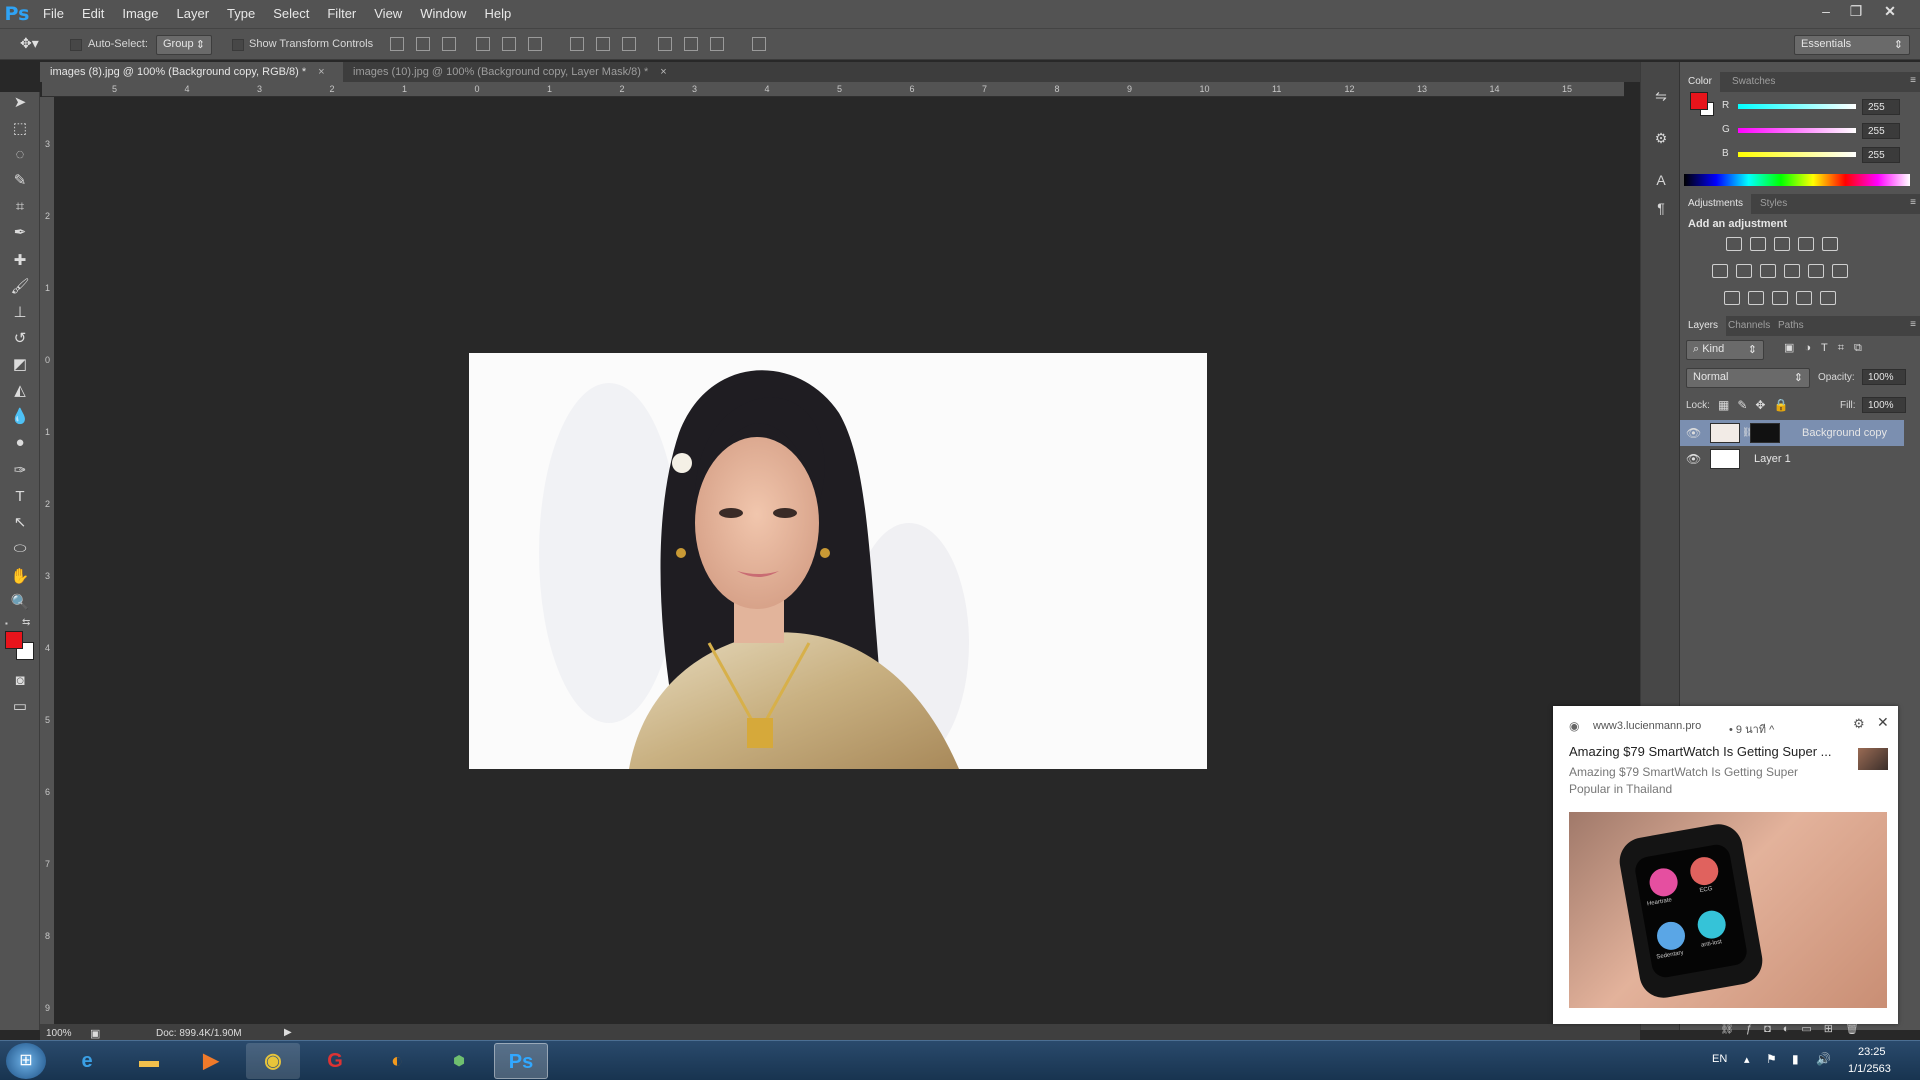 Image resolution: width=1920 pixels, height=1080 pixels. What do you see at coordinates (1804, 298) in the screenshot?
I see `selective-color-icon` at bounding box center [1804, 298].